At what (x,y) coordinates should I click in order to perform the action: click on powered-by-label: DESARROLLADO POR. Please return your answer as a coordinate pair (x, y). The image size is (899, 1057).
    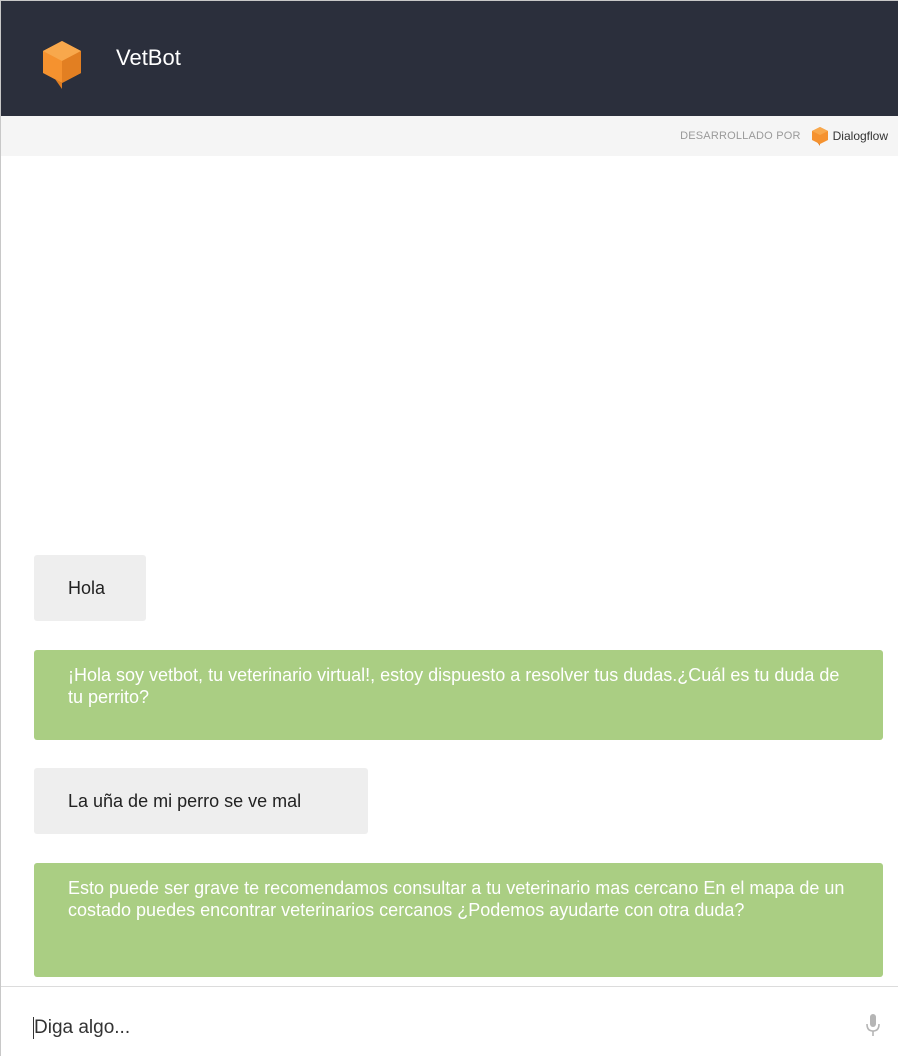
    Looking at the image, I should click on (740, 136).